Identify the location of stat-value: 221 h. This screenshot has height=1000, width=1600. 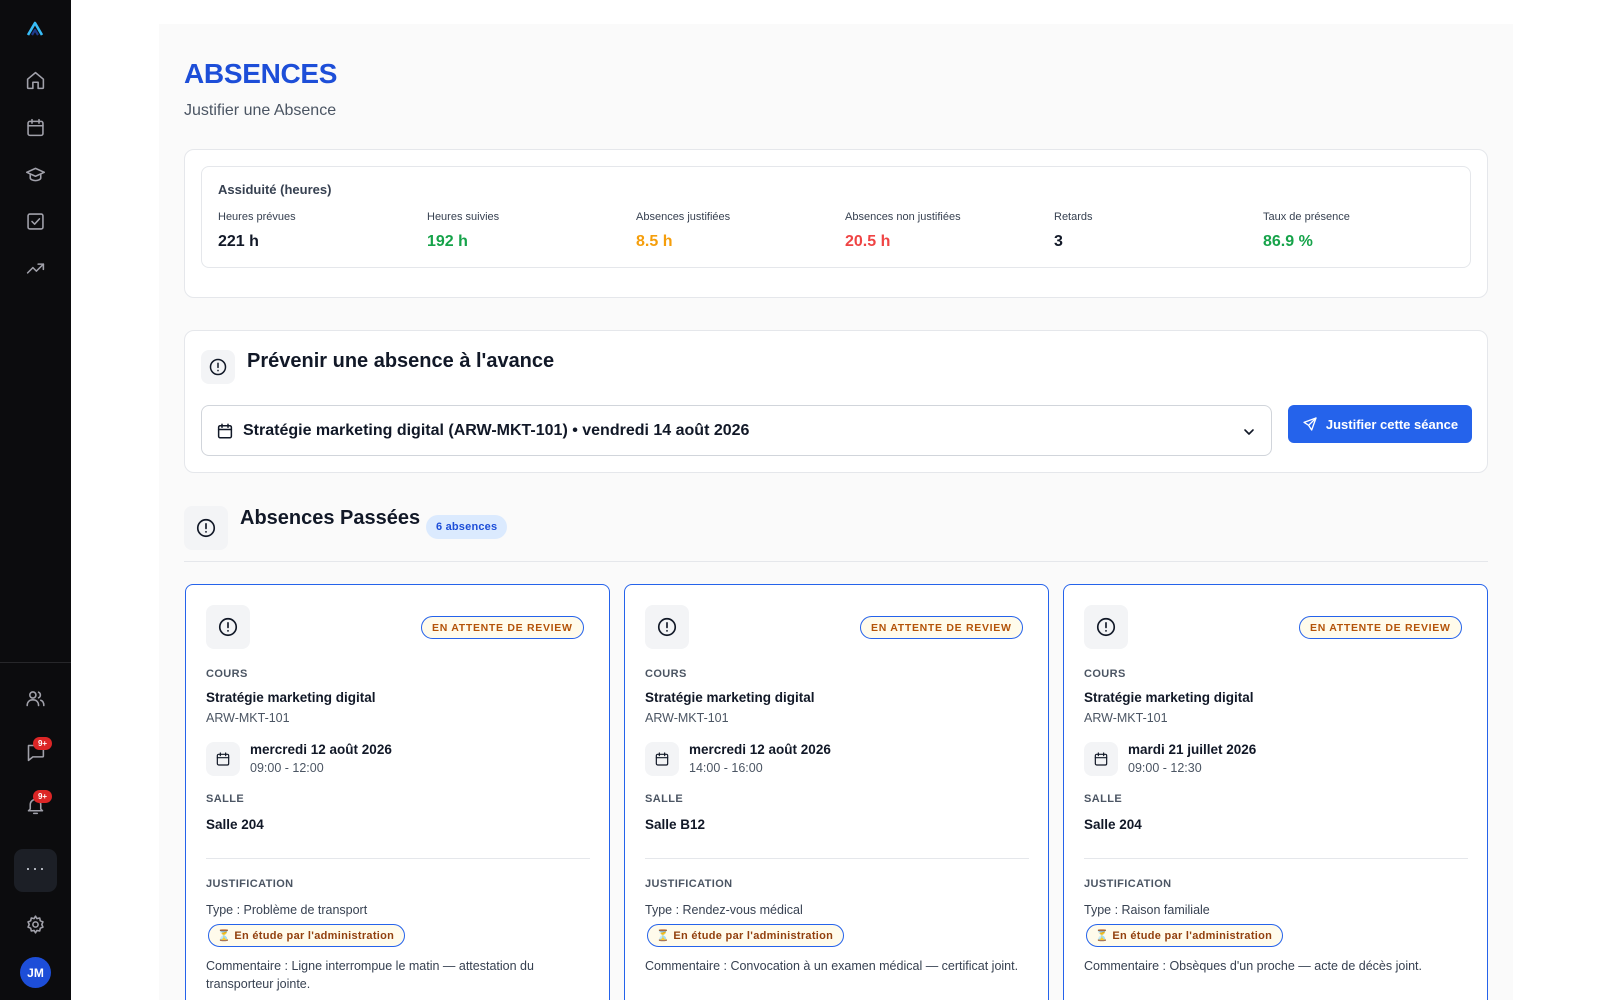
(238, 241).